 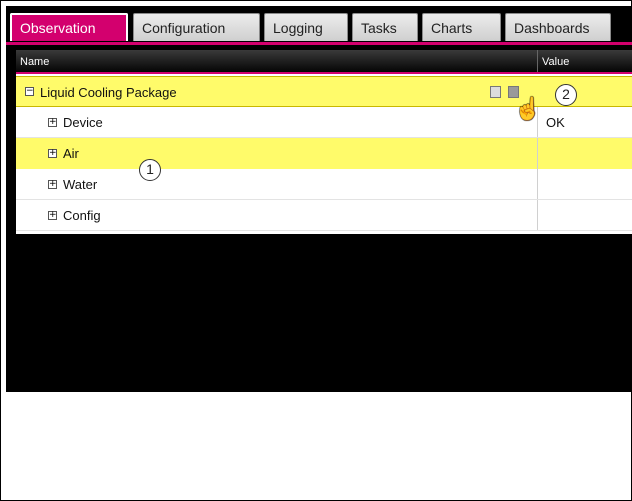 What do you see at coordinates (324, 153) in the screenshot?
I see `tree-row-air: + Air` at bounding box center [324, 153].